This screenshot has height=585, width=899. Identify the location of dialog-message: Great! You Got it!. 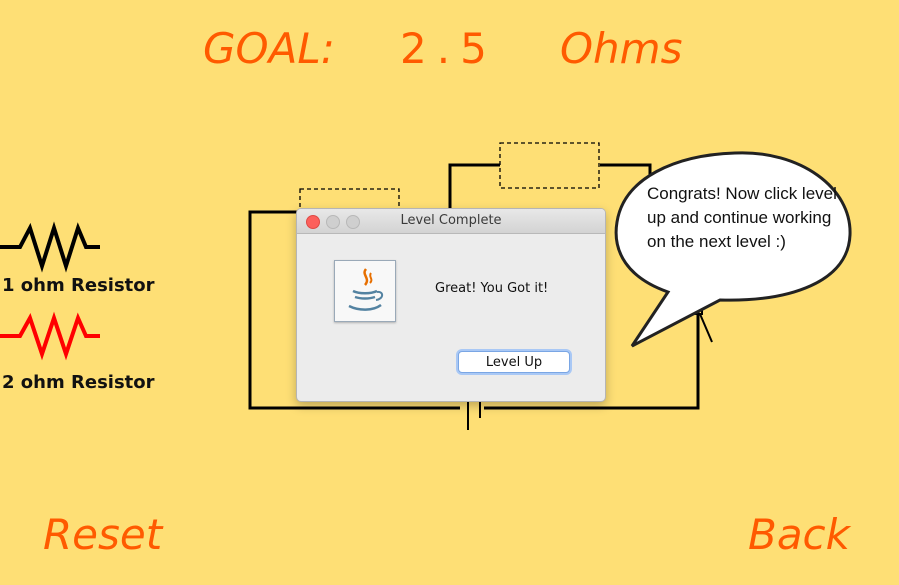
(492, 288).